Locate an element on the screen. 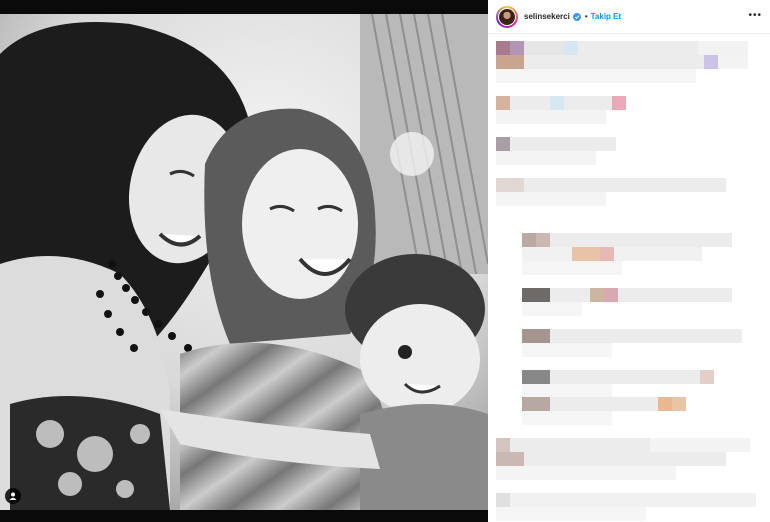  verified-badge-icon is located at coordinates (576, 16).